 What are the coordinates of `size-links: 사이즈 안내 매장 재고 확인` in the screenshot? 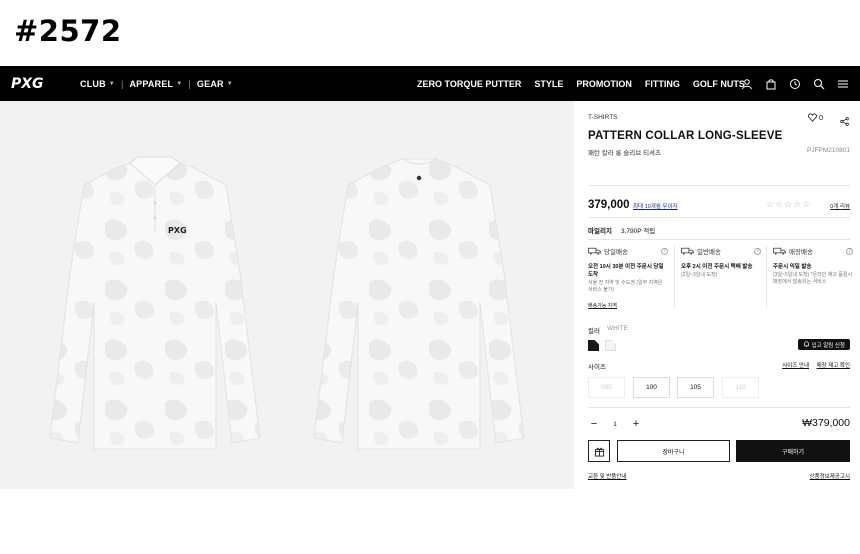 It's located at (813, 365).